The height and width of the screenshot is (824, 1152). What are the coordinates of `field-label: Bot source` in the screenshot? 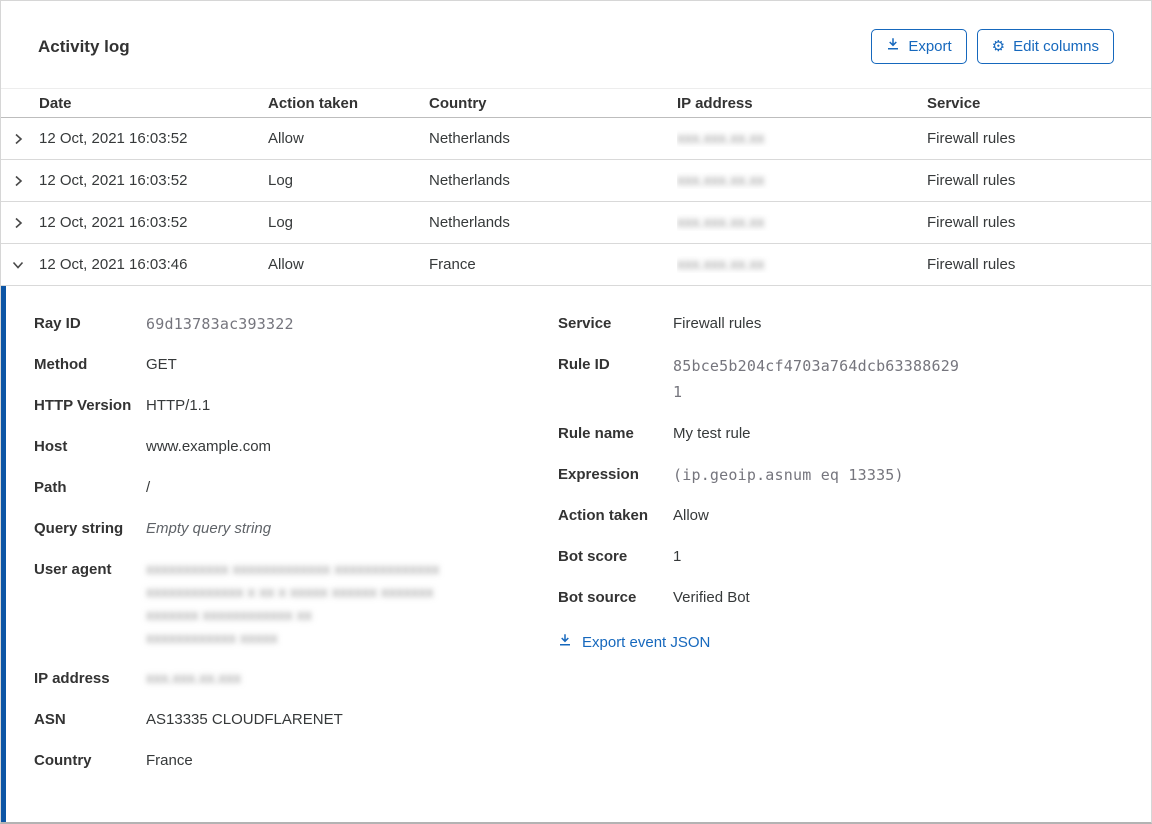 It's located at (597, 597).